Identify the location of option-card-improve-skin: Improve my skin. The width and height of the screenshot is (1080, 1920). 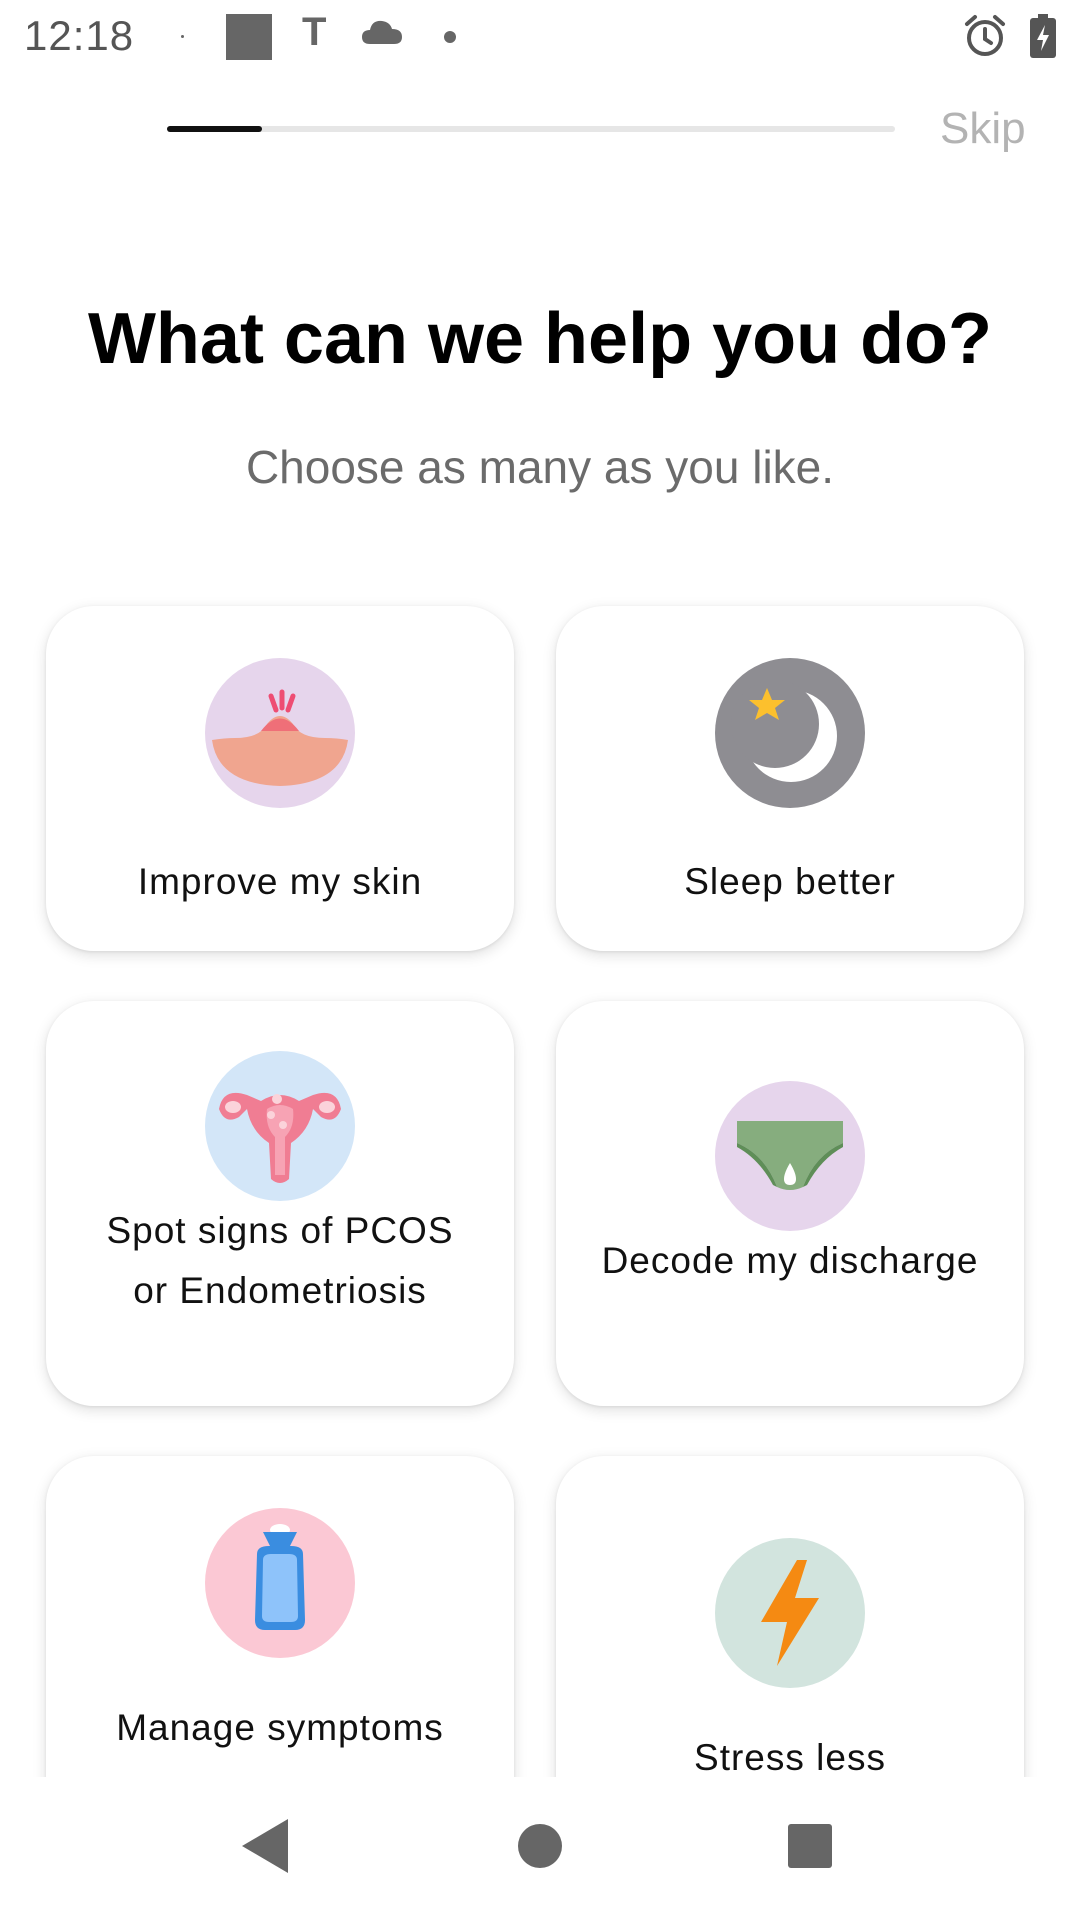
(280, 778).